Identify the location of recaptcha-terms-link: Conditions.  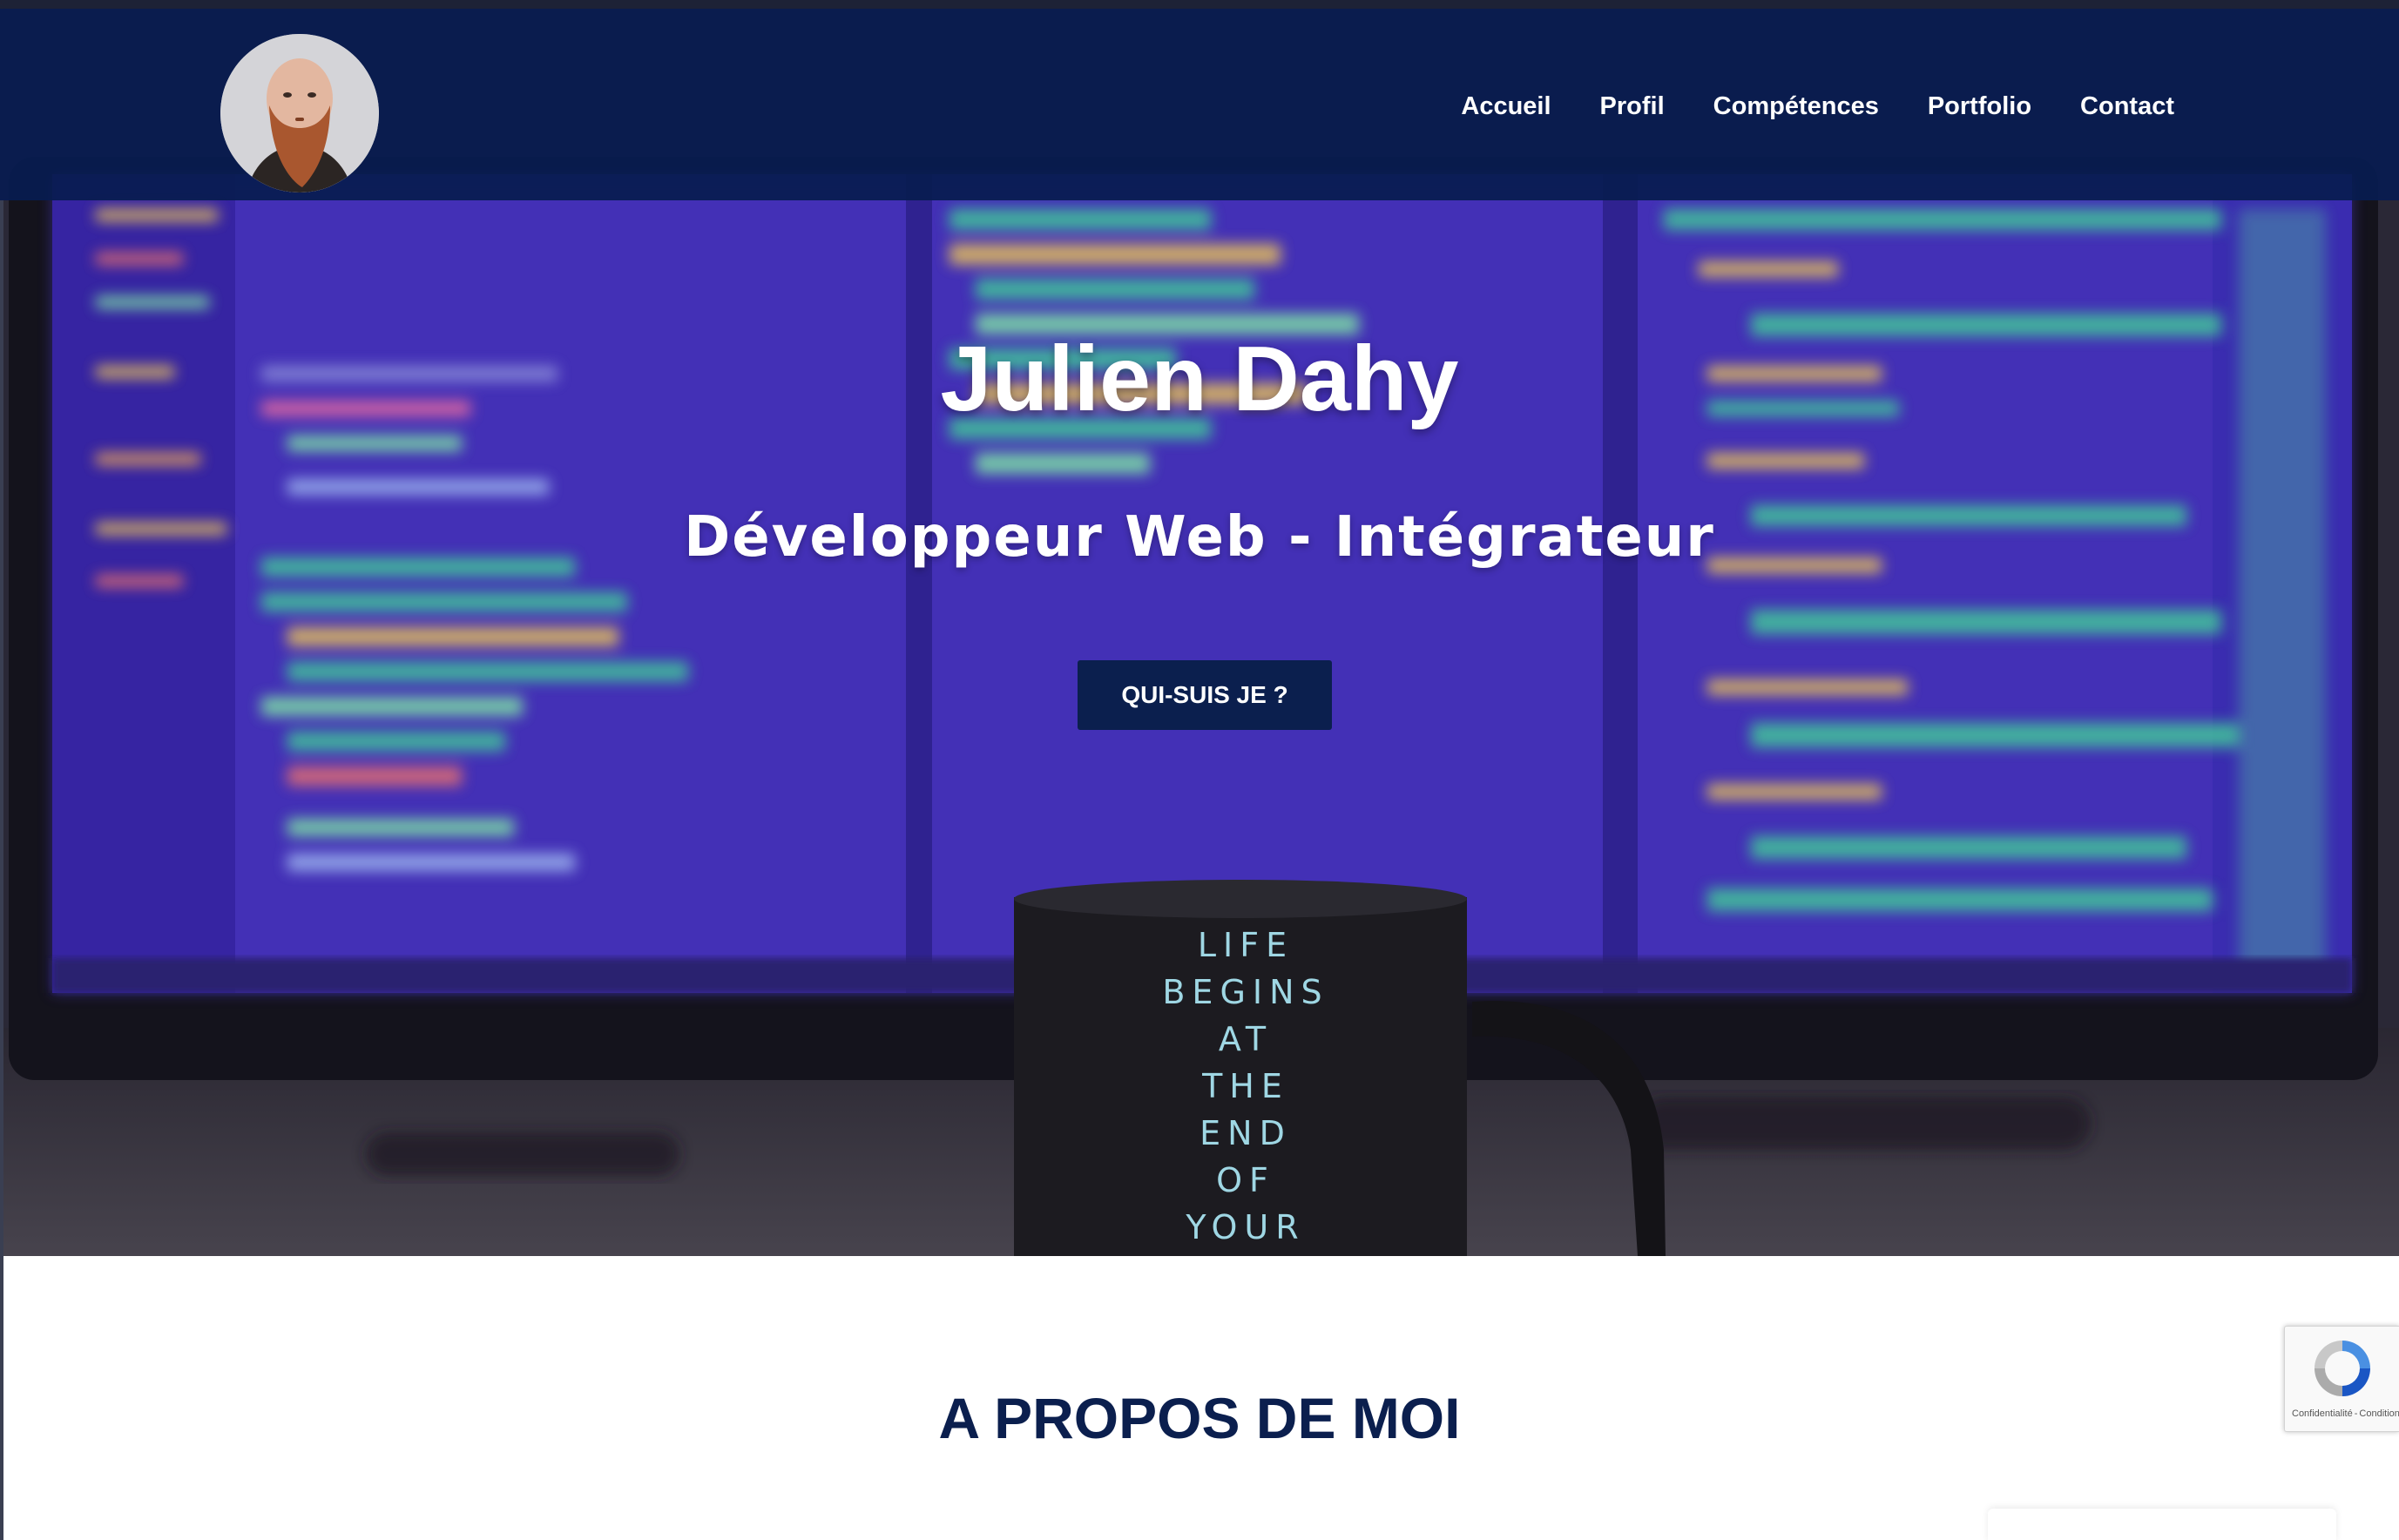
(2379, 1413).